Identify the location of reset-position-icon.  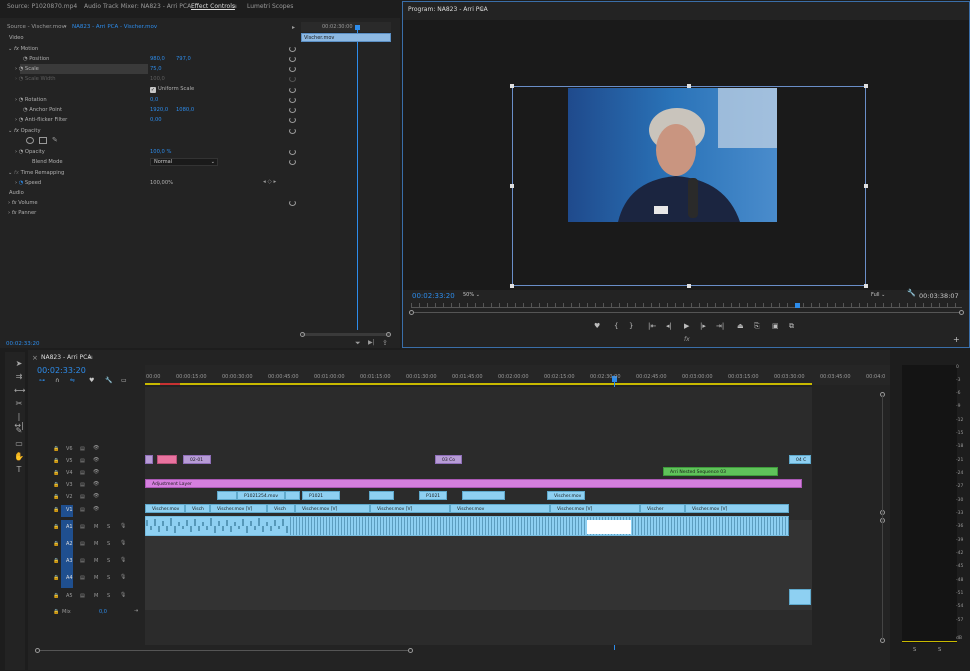
(292, 59).